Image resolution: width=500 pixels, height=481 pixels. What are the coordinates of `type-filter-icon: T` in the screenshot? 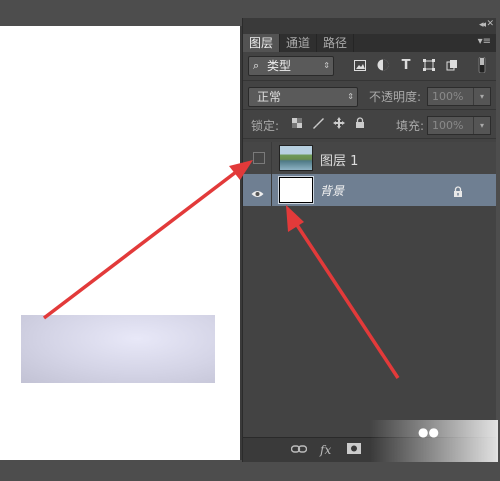 It's located at (406, 65).